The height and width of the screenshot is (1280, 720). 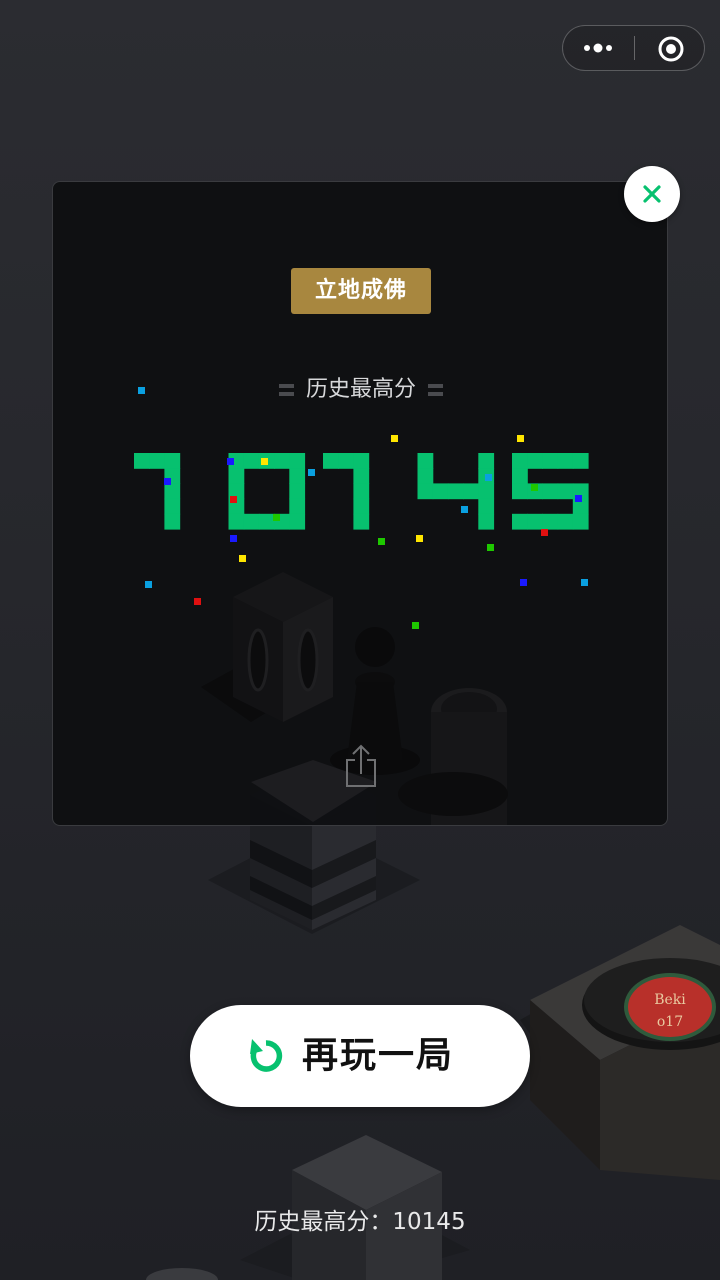 What do you see at coordinates (360, 1222) in the screenshot?
I see `footer-highscore: 历史最高分：10145` at bounding box center [360, 1222].